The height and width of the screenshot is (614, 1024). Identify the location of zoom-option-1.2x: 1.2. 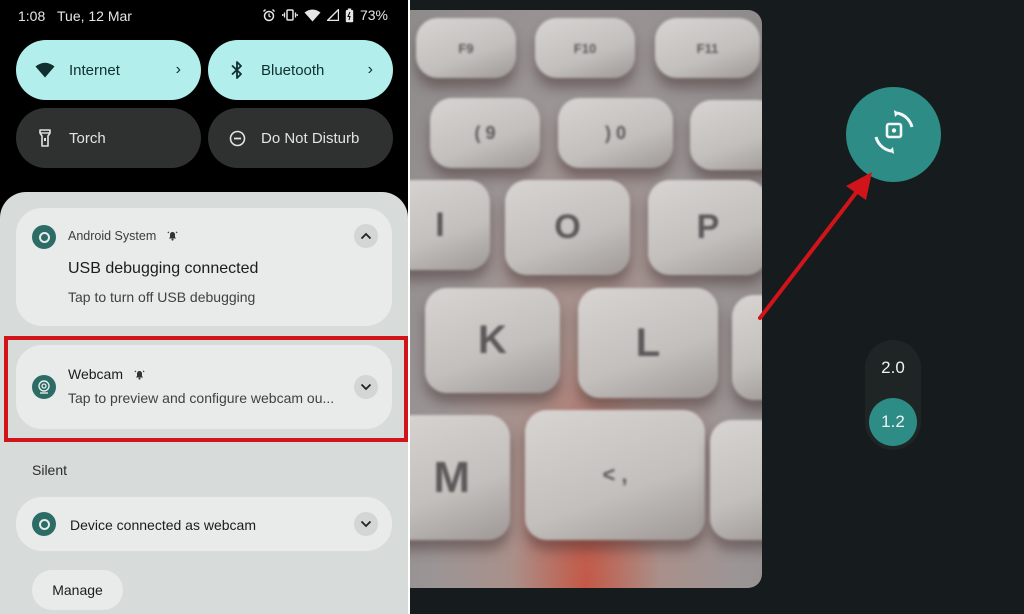
(893, 422).